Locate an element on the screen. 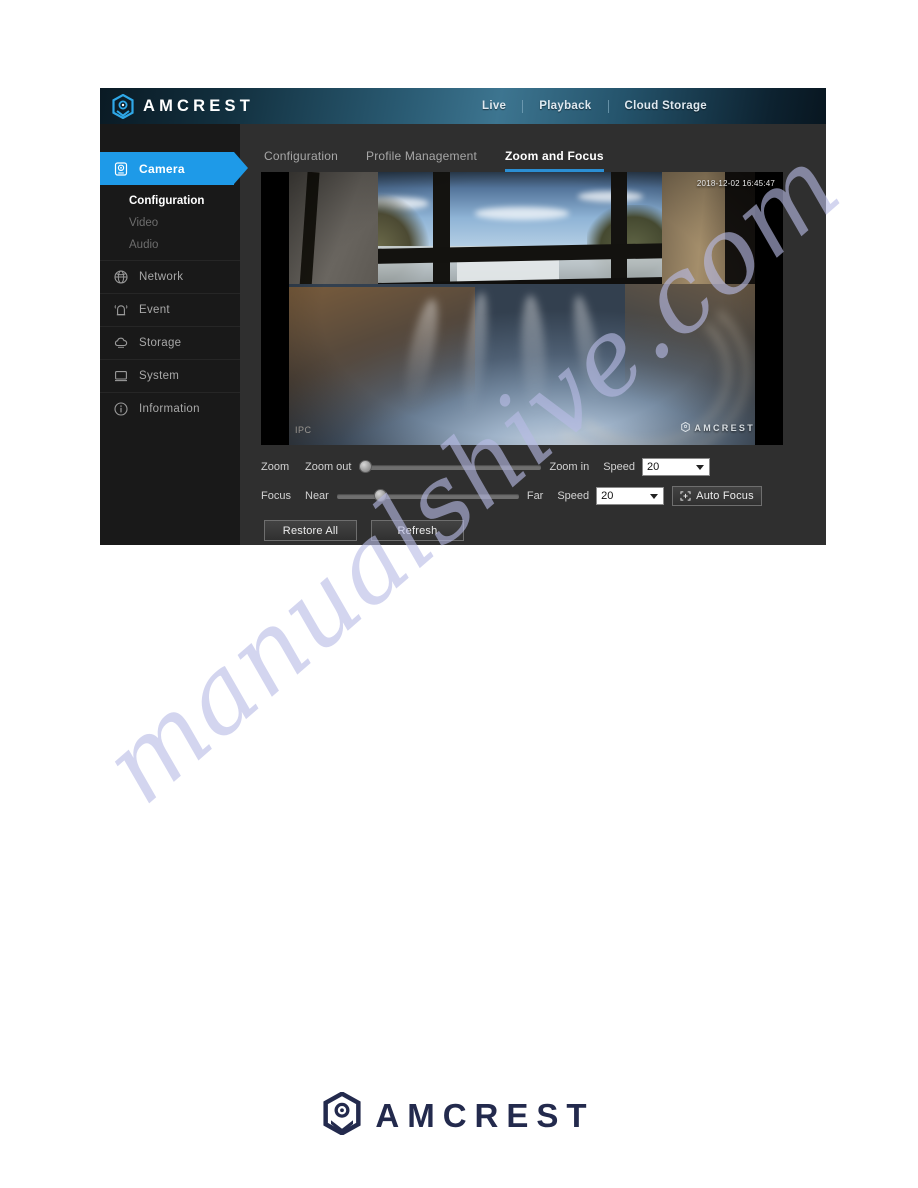 Image resolution: width=918 pixels, height=1188 pixels. nav-link-cloud-storage: Cloud Storage is located at coordinates (666, 106).